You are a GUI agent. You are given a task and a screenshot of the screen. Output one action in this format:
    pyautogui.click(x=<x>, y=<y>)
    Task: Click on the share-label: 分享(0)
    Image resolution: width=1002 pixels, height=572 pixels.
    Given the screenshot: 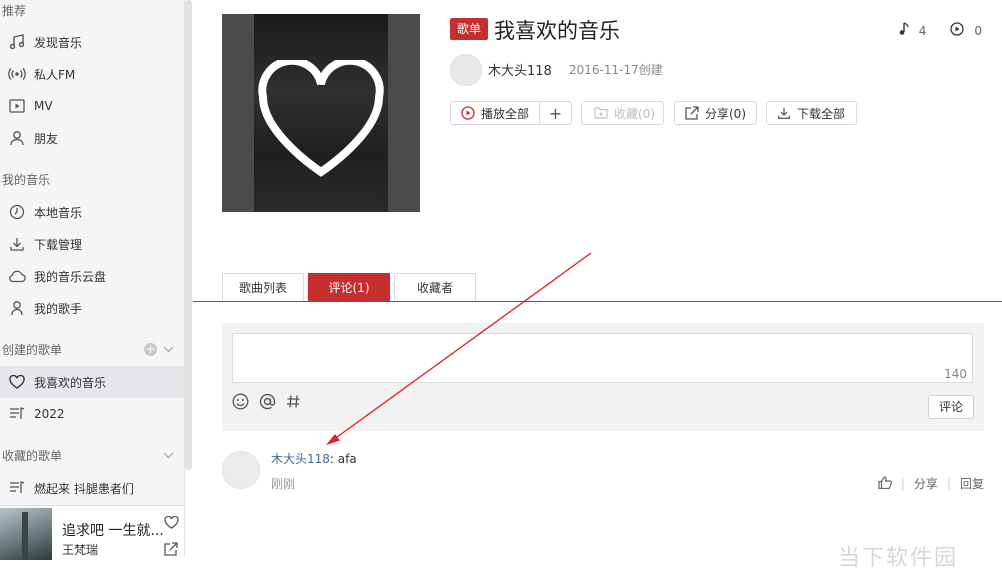 What is the action you would take?
    pyautogui.click(x=725, y=113)
    